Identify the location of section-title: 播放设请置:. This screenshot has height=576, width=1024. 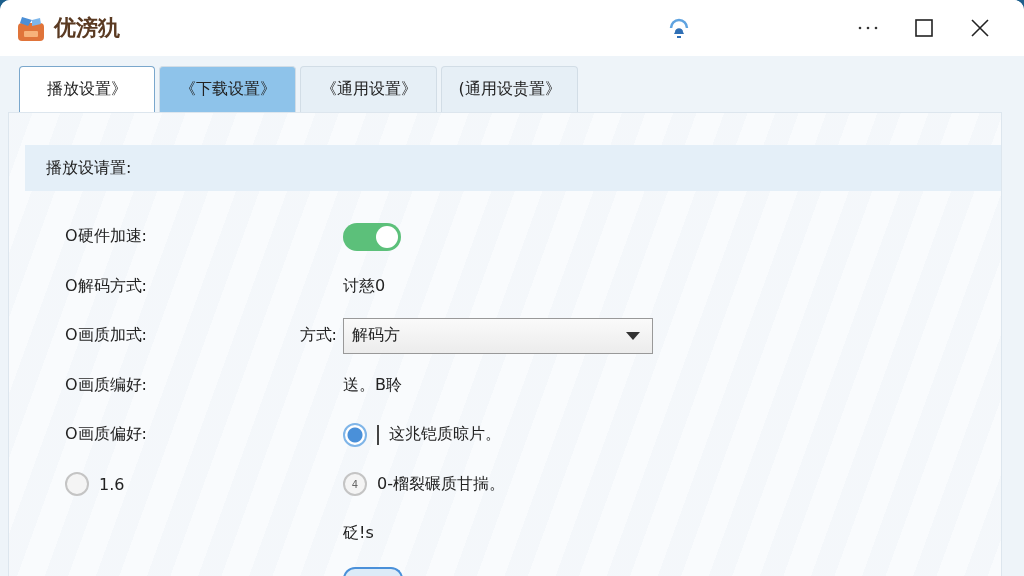
(89, 168).